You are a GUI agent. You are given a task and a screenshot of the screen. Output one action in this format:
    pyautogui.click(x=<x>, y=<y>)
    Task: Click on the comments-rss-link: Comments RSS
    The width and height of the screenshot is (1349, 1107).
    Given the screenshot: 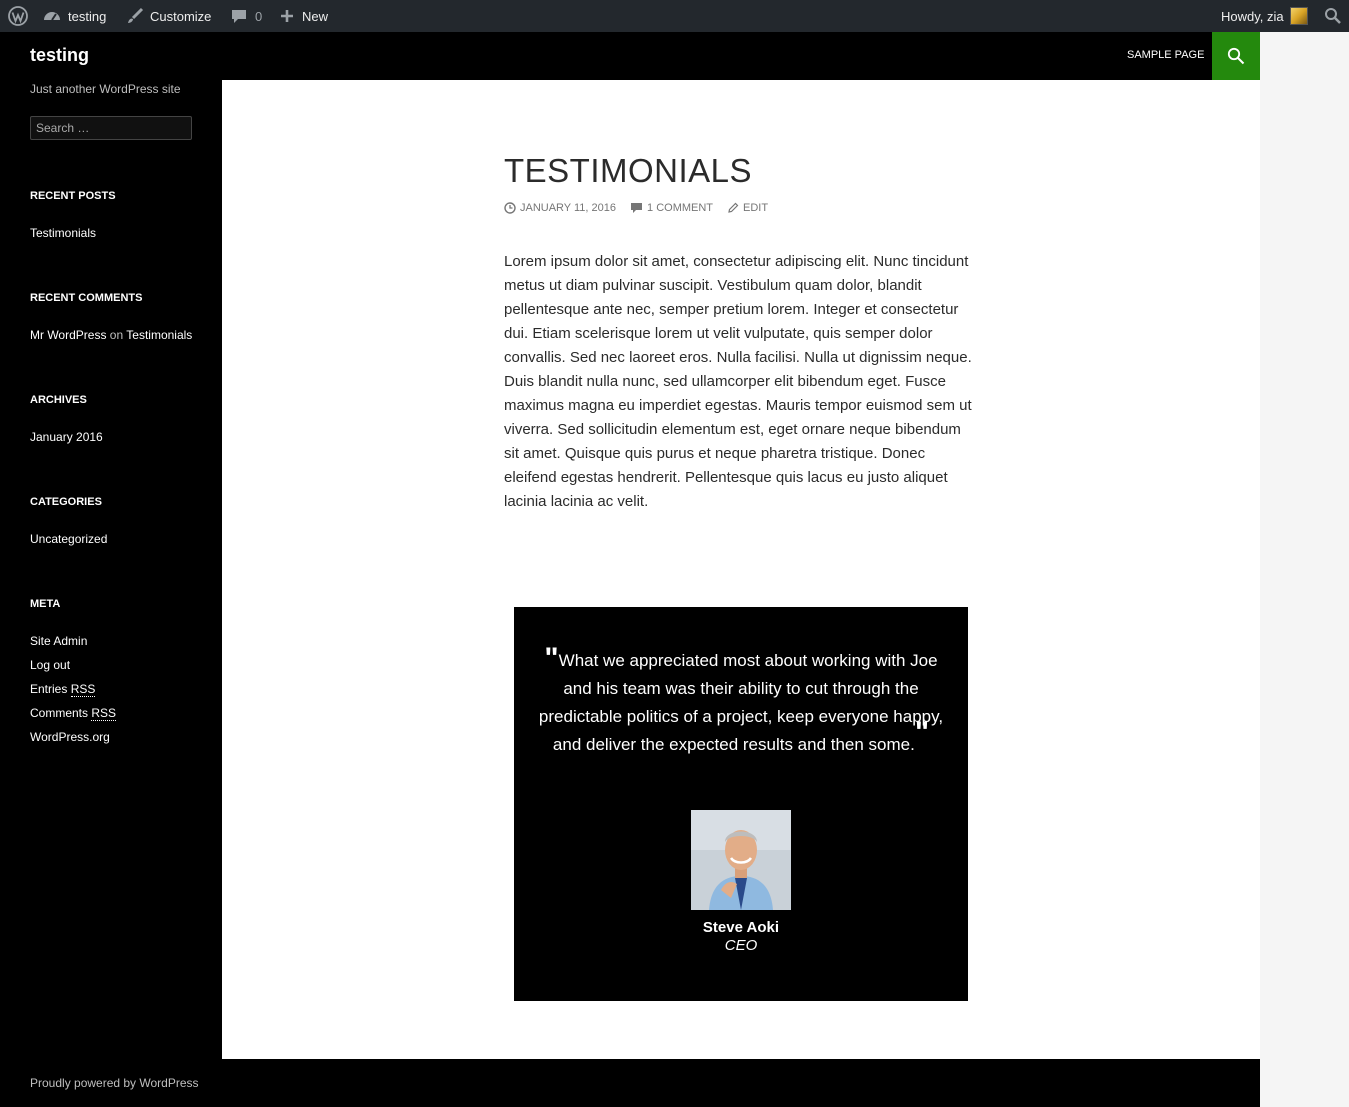 What is the action you would take?
    pyautogui.click(x=73, y=713)
    